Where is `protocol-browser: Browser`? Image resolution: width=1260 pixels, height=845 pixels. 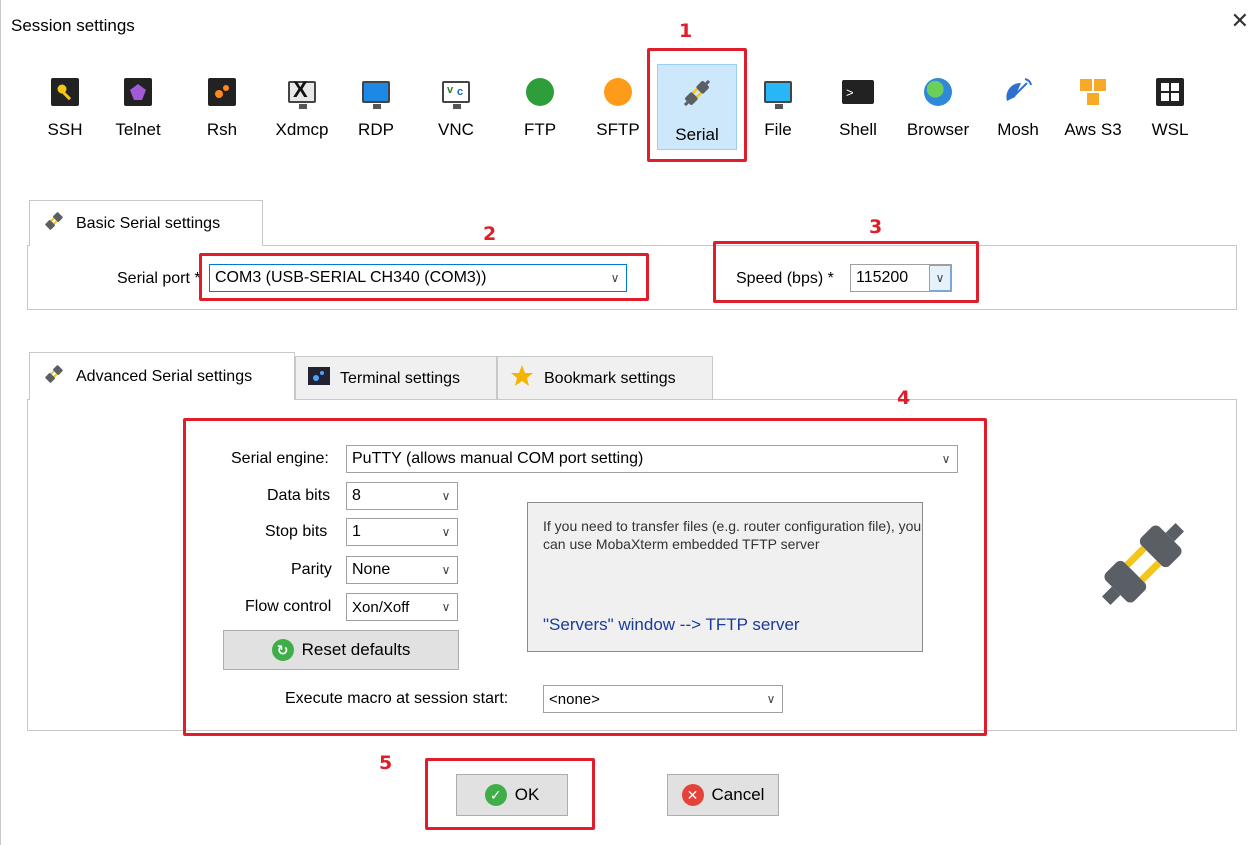 protocol-browser: Browser is located at coordinates (938, 109).